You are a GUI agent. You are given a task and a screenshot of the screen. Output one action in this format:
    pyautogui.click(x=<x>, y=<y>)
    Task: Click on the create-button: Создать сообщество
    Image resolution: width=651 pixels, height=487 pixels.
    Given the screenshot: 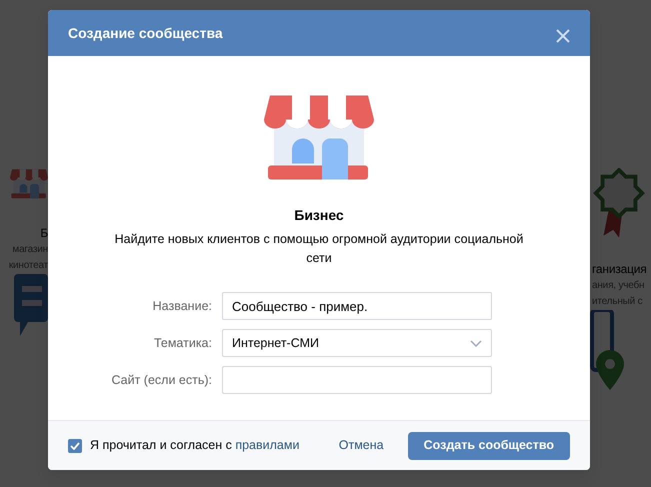 What is the action you would take?
    pyautogui.click(x=489, y=446)
    